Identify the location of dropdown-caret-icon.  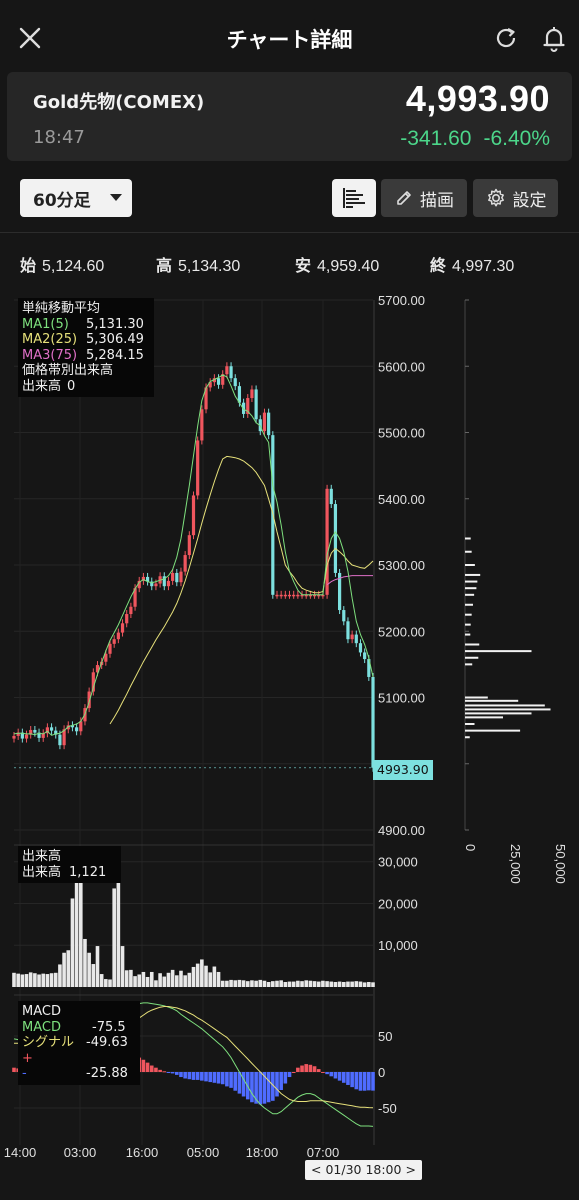
(116, 197).